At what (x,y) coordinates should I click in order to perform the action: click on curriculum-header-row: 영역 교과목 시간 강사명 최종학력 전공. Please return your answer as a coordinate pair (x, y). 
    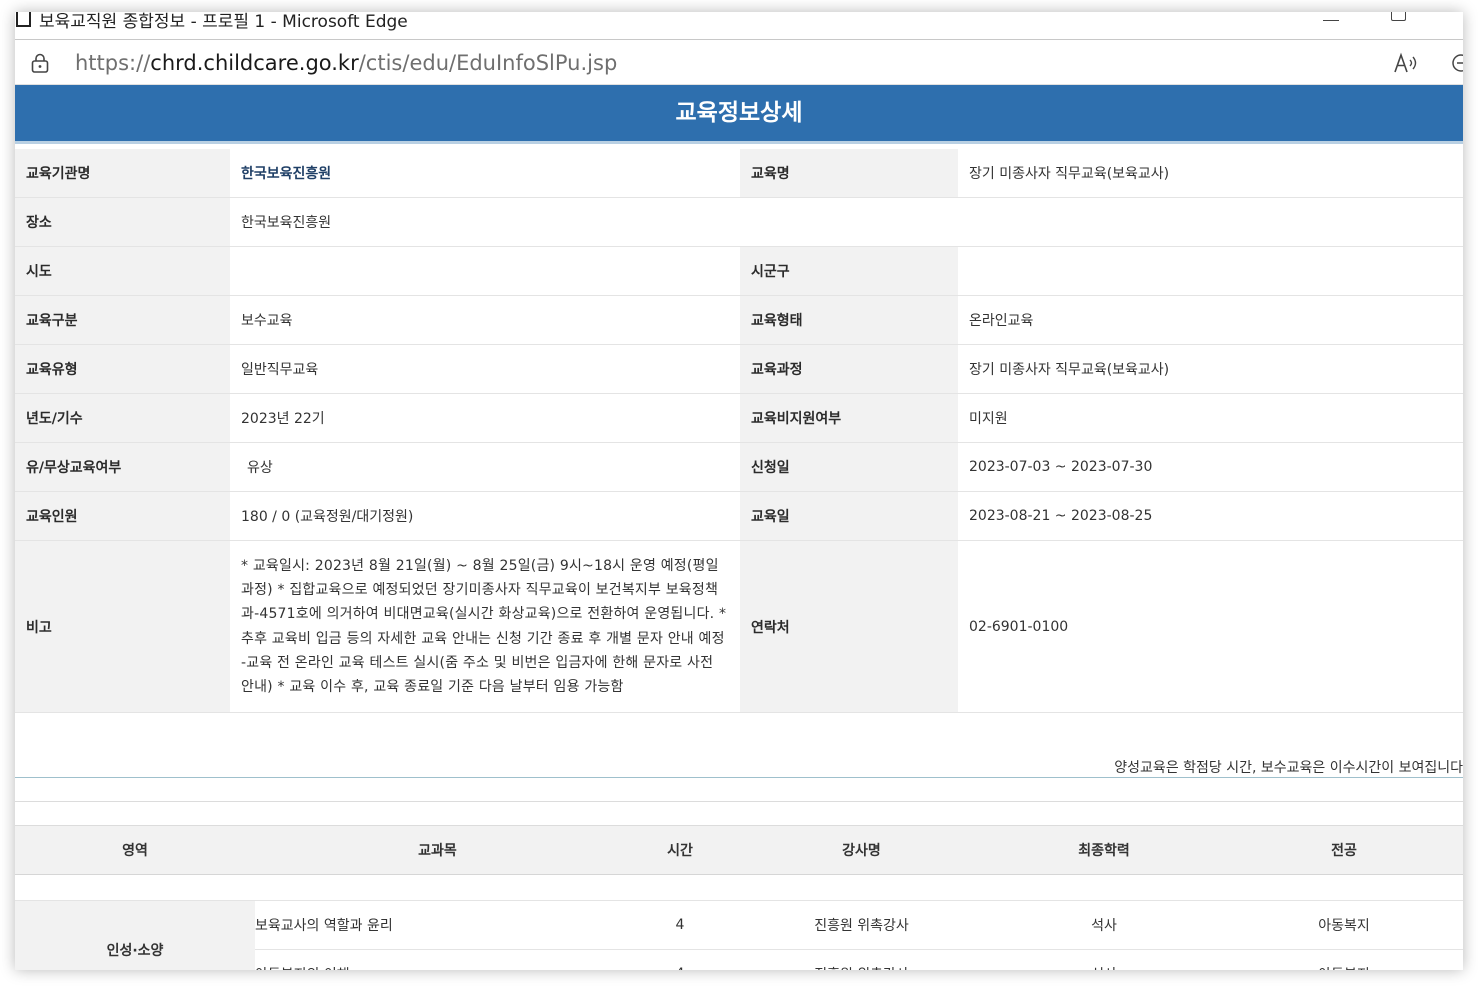
    Looking at the image, I should click on (739, 850).